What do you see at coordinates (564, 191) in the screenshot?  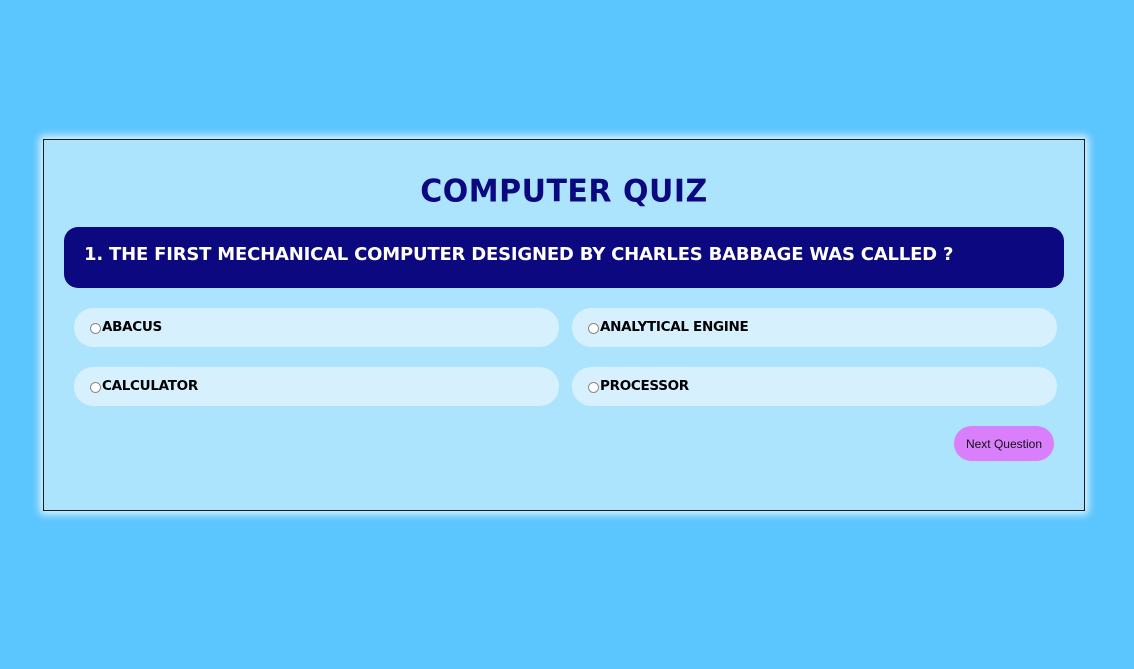 I see `quiz-title: Computer Quiz` at bounding box center [564, 191].